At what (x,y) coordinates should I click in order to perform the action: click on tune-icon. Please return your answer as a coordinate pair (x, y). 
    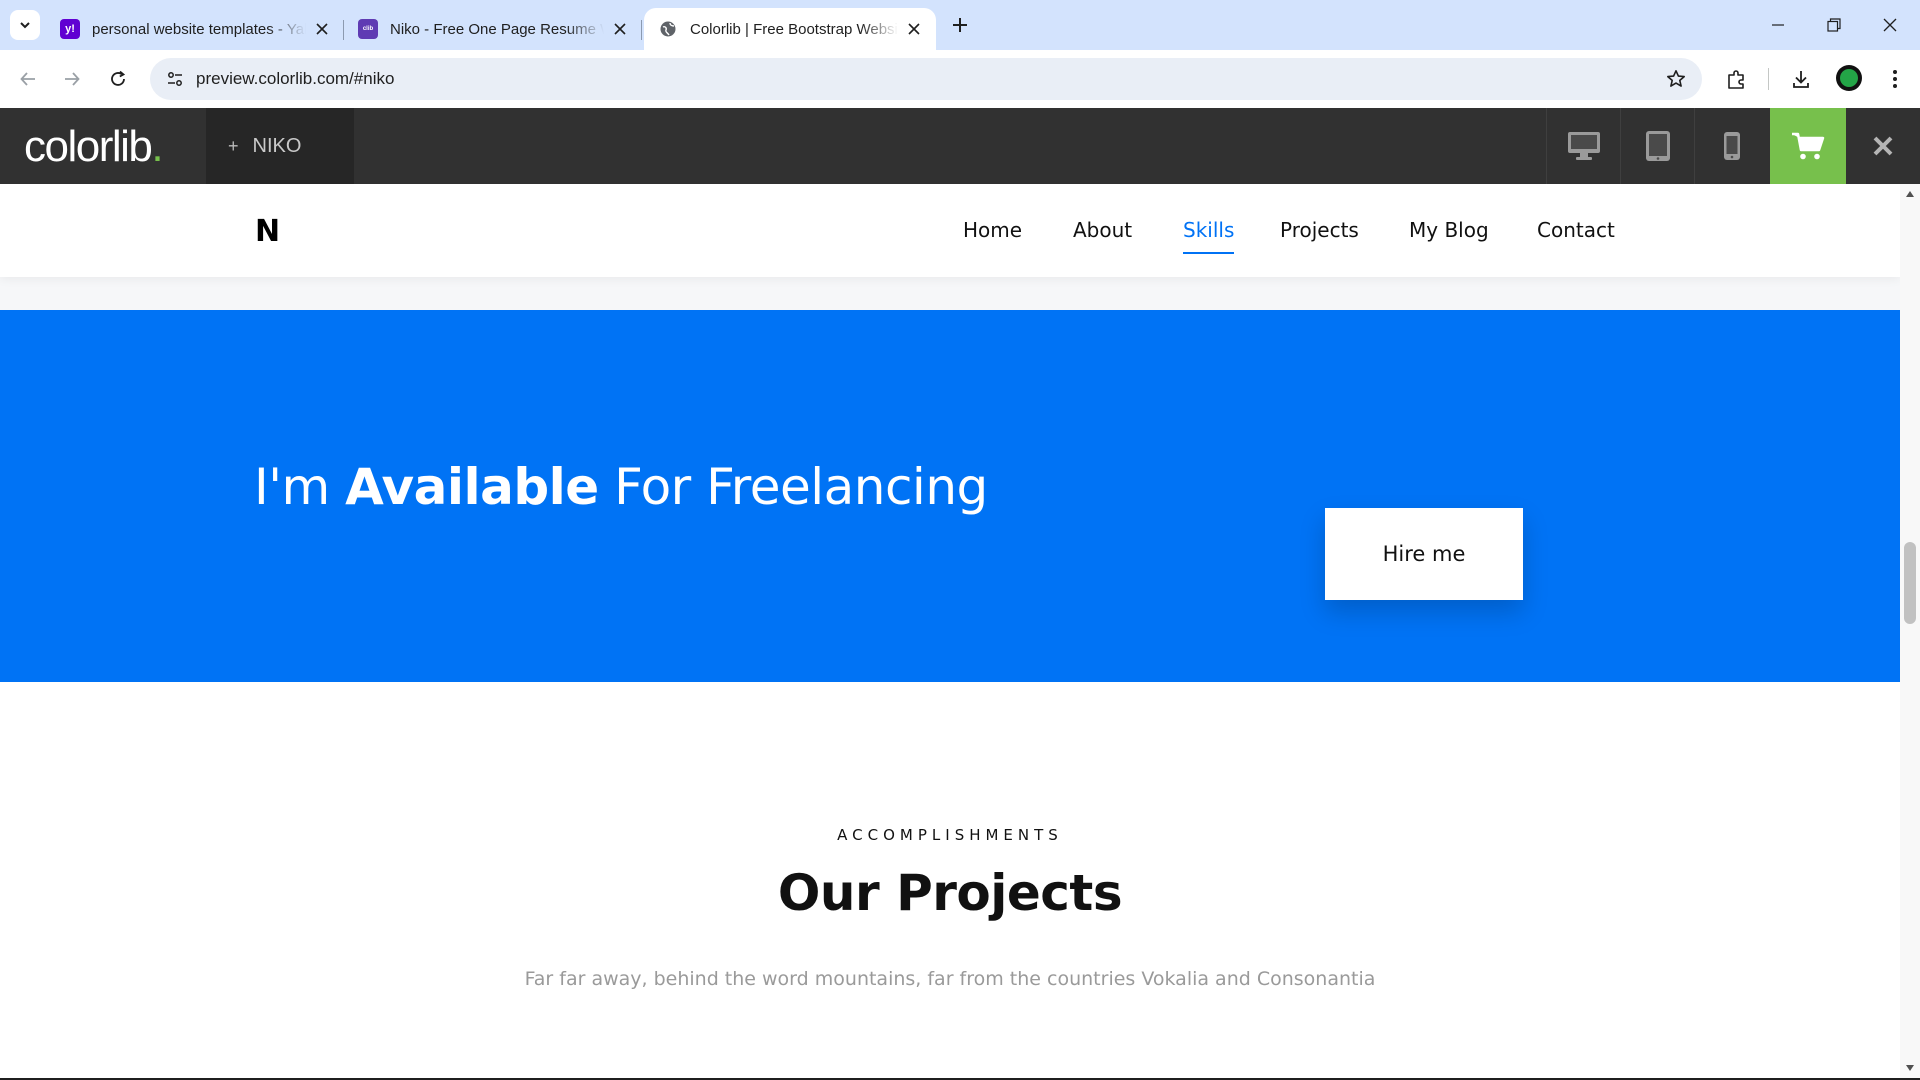
    Looking at the image, I should click on (175, 79).